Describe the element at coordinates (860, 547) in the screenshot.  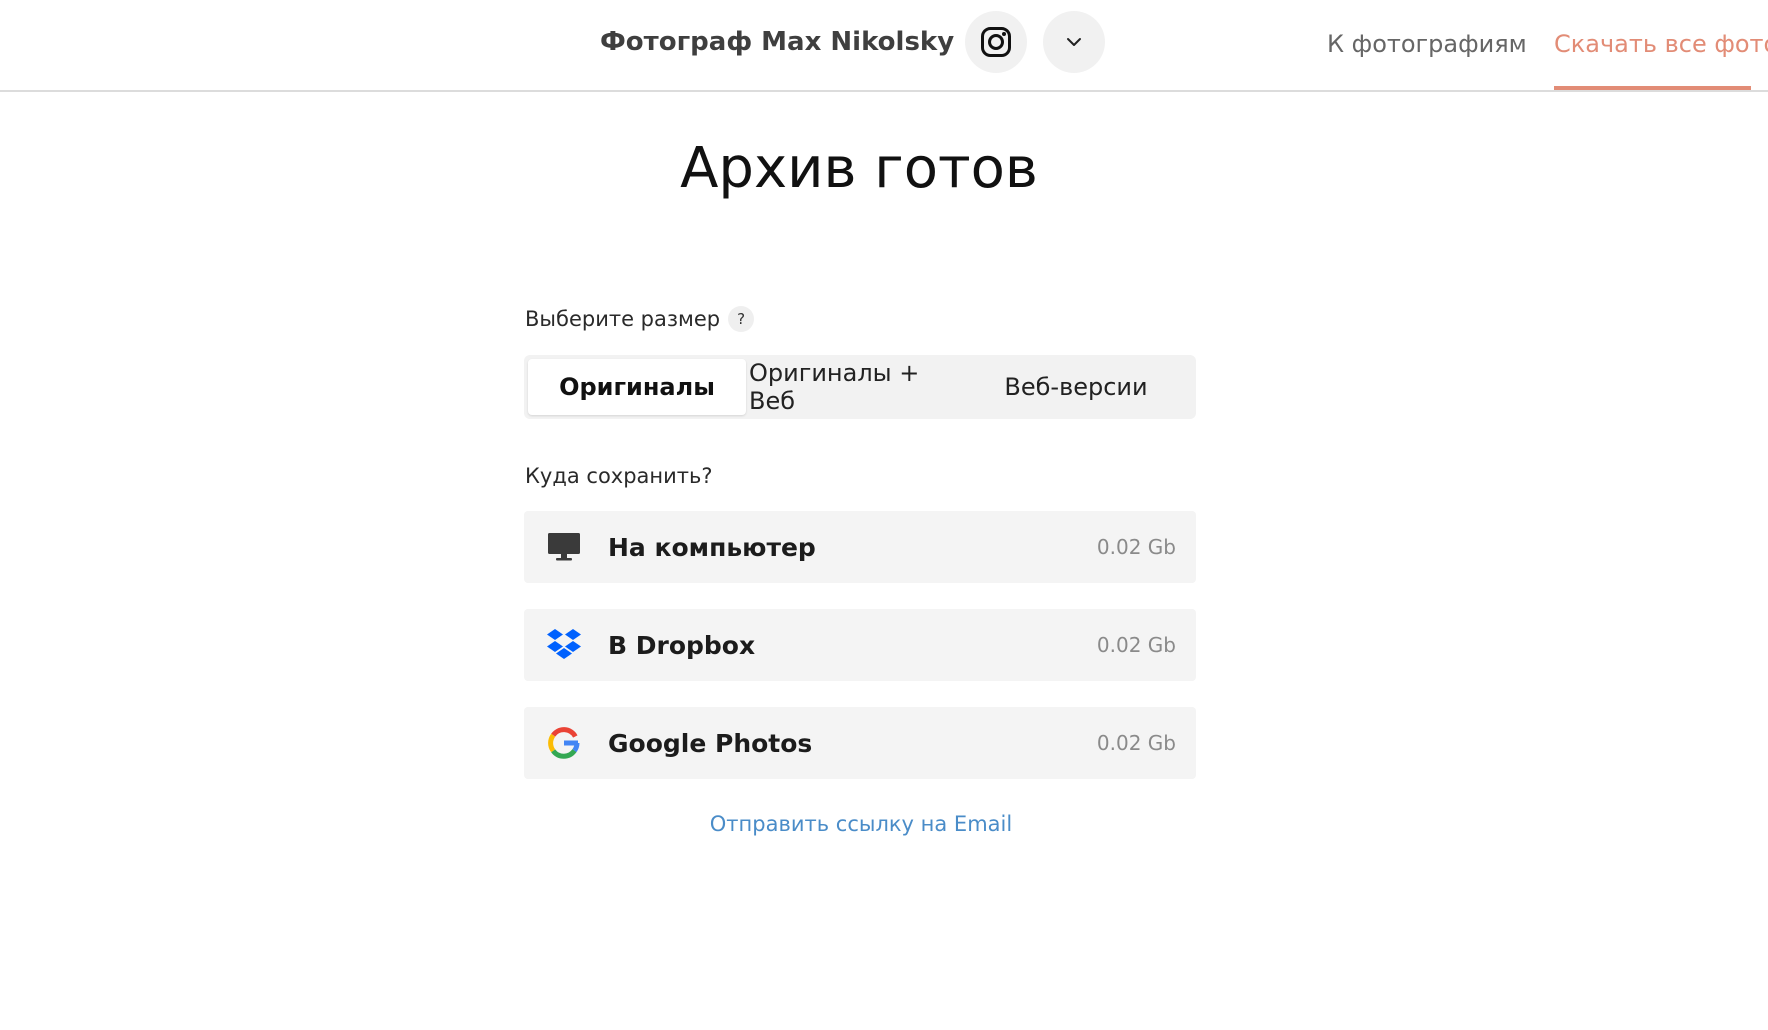
I see `save-to-computer-button: На компьютер 0.02 Gb` at that location.